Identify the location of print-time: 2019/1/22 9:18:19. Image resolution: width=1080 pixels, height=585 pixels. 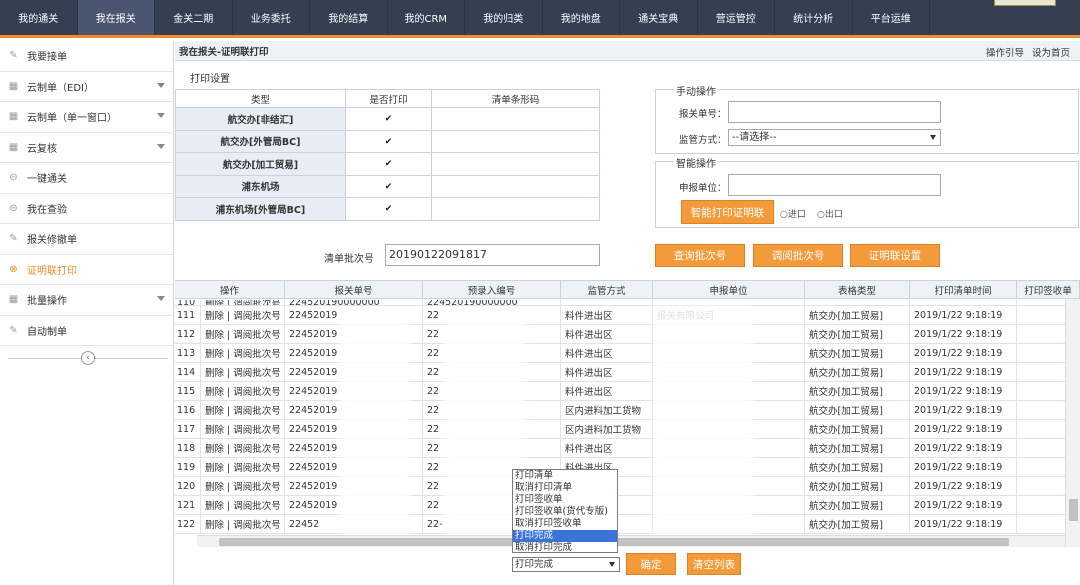
(963, 448).